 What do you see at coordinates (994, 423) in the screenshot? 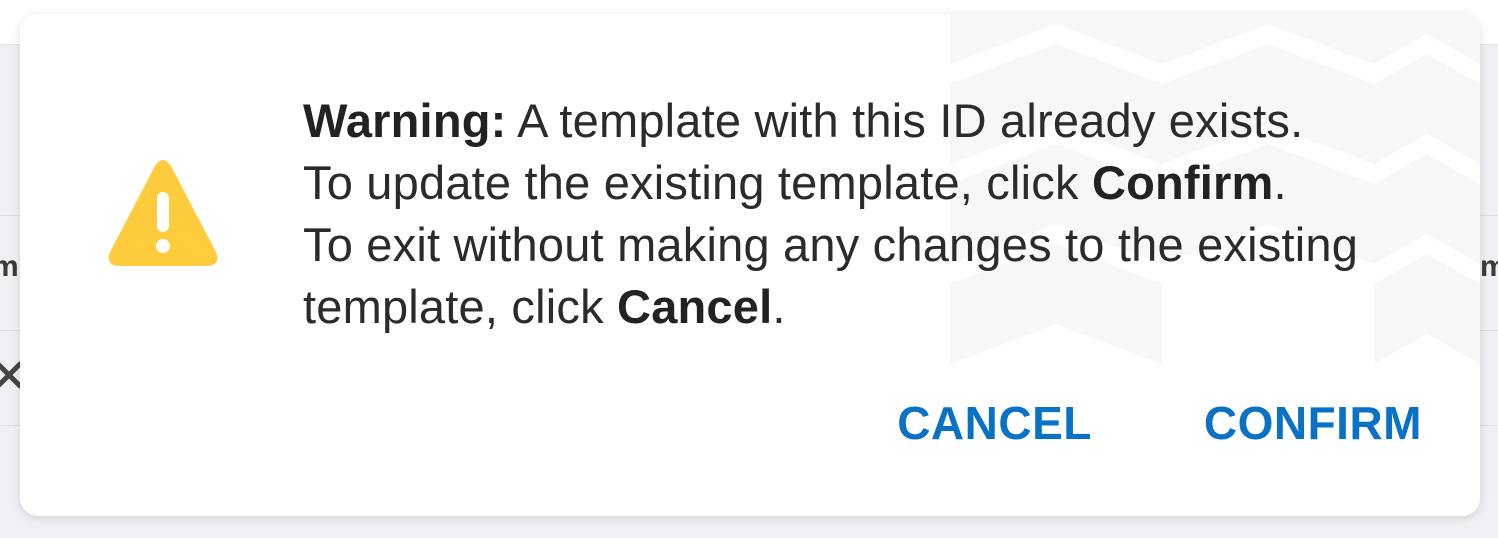
I see `cancel-button: CANCEL` at bounding box center [994, 423].